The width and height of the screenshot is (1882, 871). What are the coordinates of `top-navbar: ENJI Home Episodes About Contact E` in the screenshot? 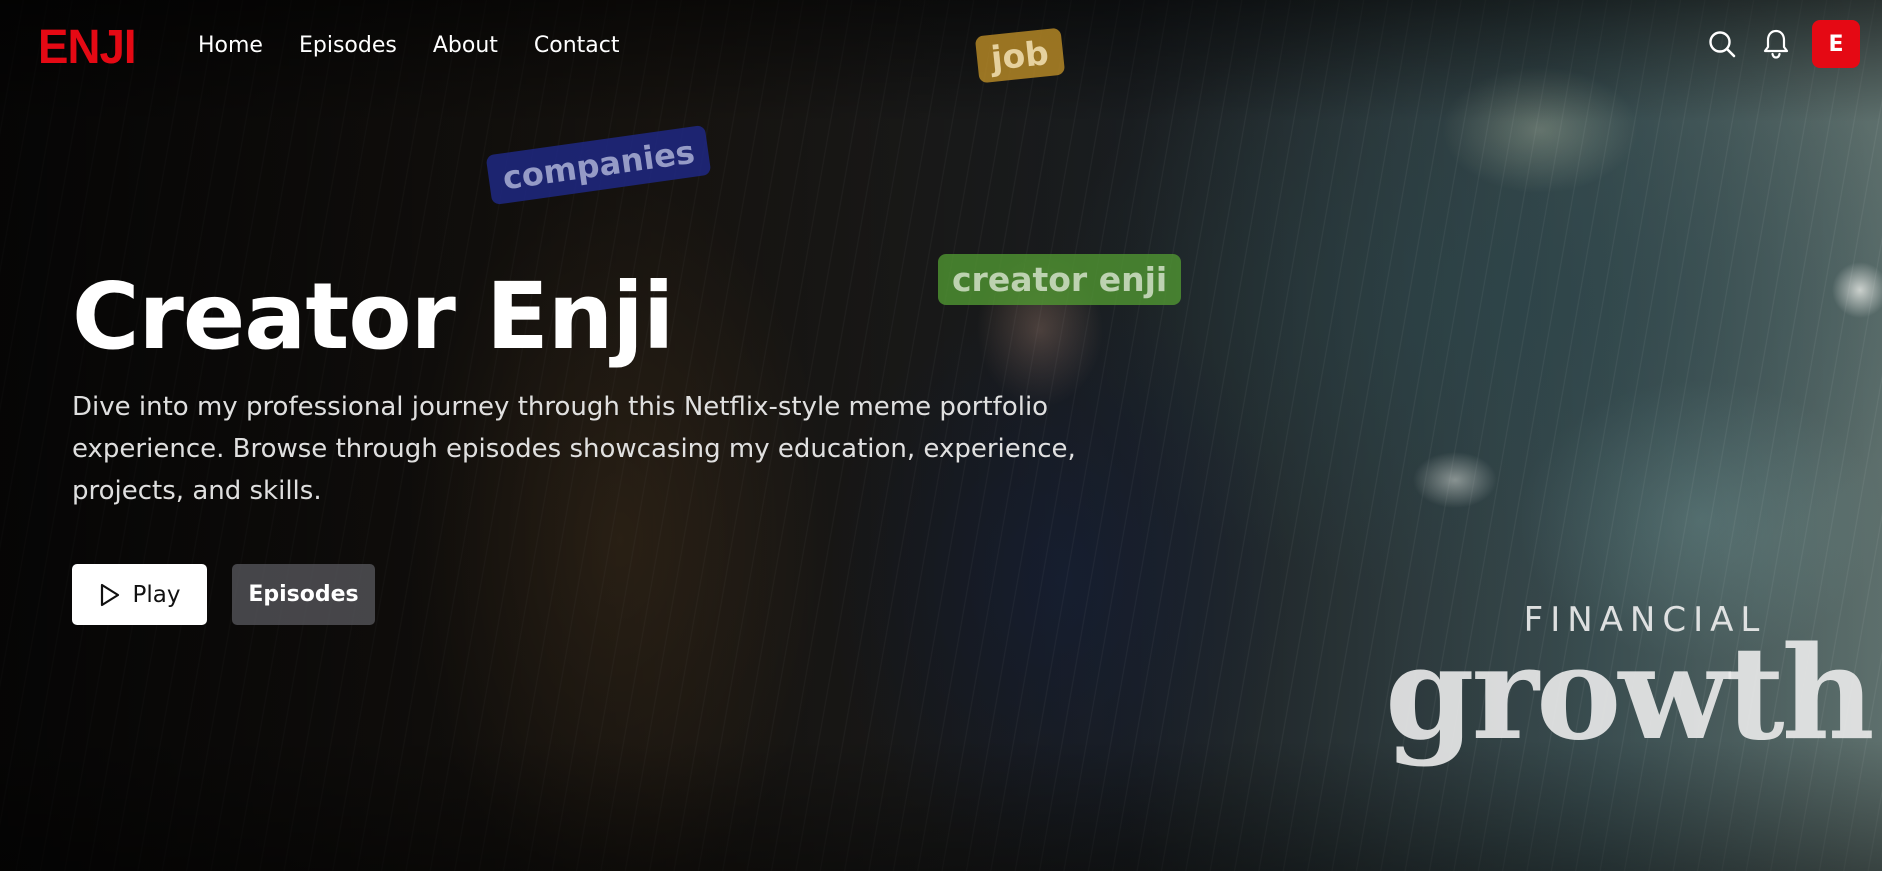 It's located at (941, 45).